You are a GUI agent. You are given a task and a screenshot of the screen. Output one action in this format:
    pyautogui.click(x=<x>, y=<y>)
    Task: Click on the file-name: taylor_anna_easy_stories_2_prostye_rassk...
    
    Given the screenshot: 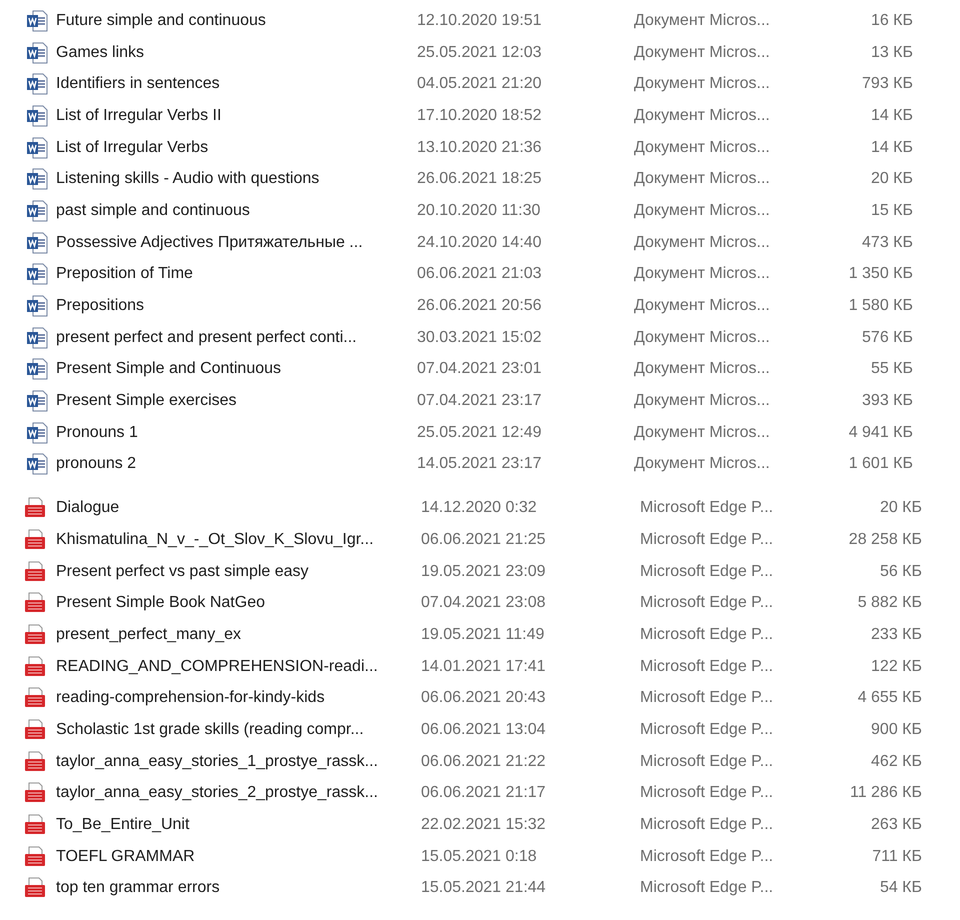 What is the action you would take?
    pyautogui.click(x=238, y=793)
    